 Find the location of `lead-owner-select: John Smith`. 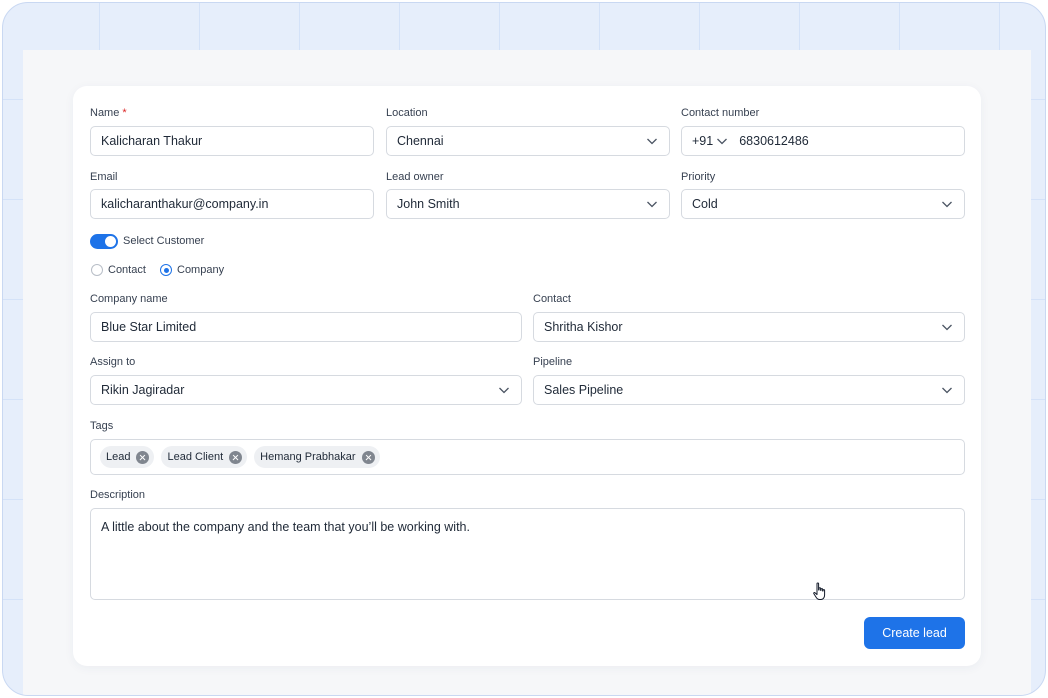

lead-owner-select: John Smith is located at coordinates (528, 204).